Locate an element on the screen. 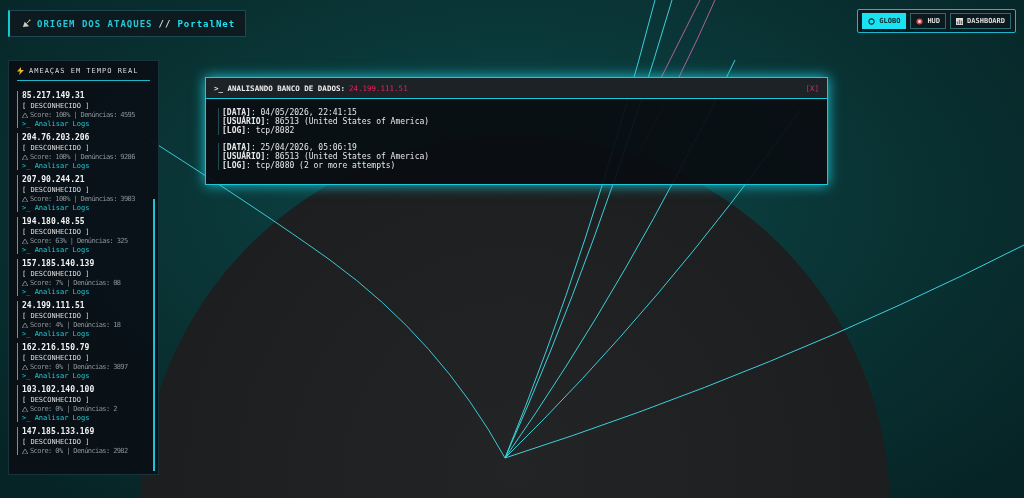  scrollbar is located at coordinates (154, 335).